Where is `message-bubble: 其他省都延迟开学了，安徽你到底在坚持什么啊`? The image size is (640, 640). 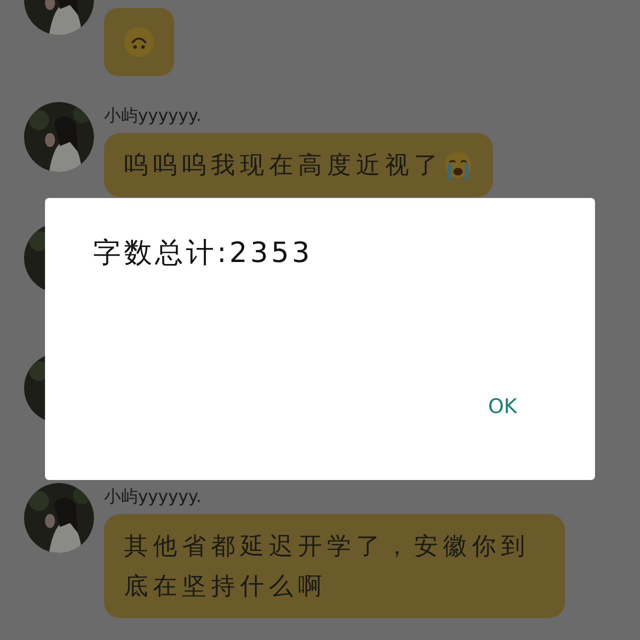 message-bubble: 其他省都延迟开学了，安徽你到底在坚持什么啊 is located at coordinates (334, 566).